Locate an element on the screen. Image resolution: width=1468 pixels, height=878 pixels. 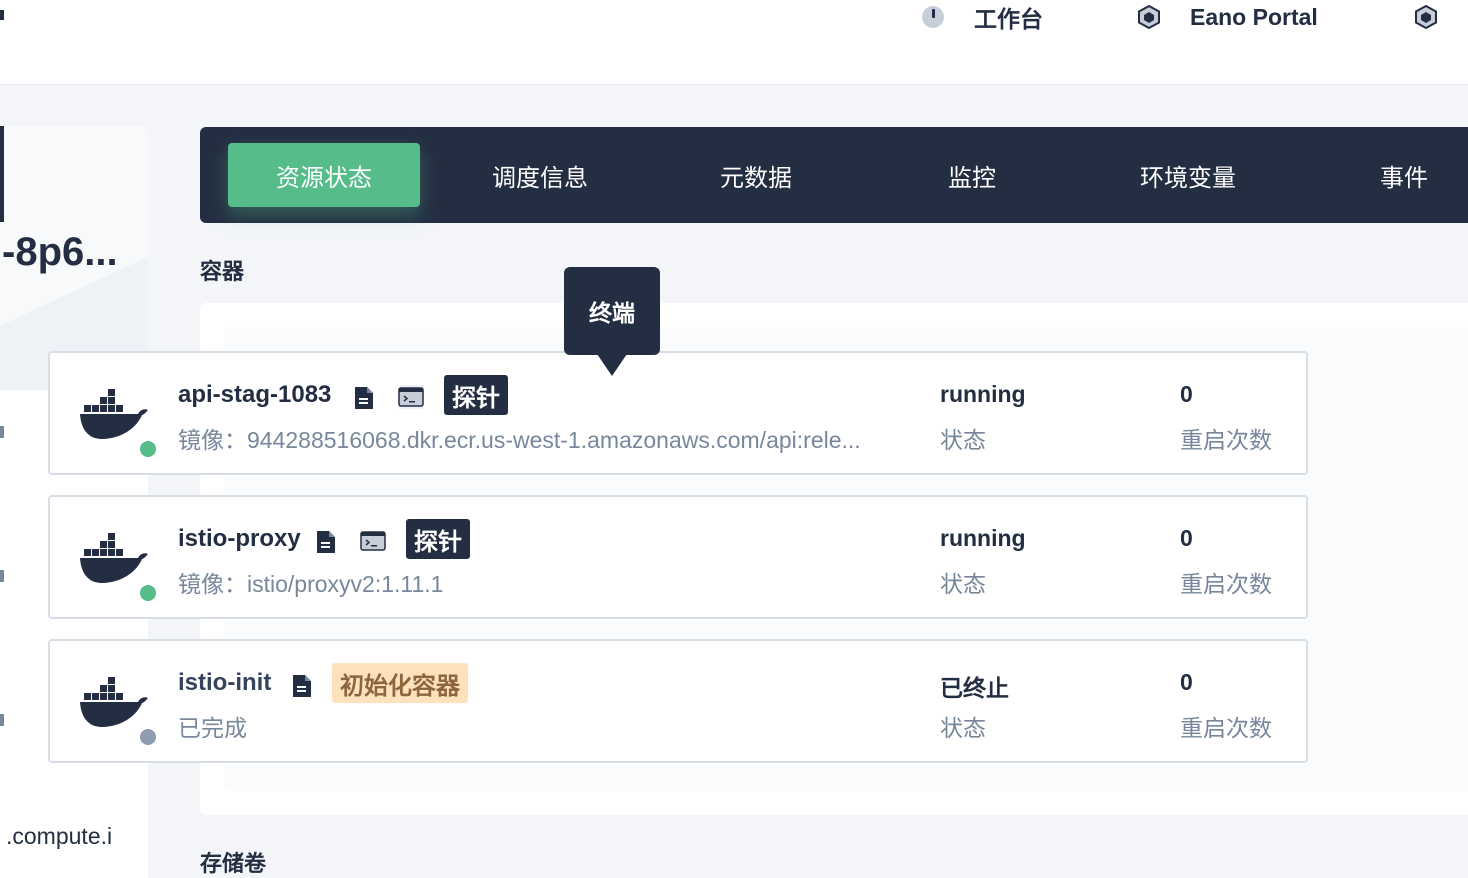
tab-monitoring: 监控 is located at coordinates (972, 175).